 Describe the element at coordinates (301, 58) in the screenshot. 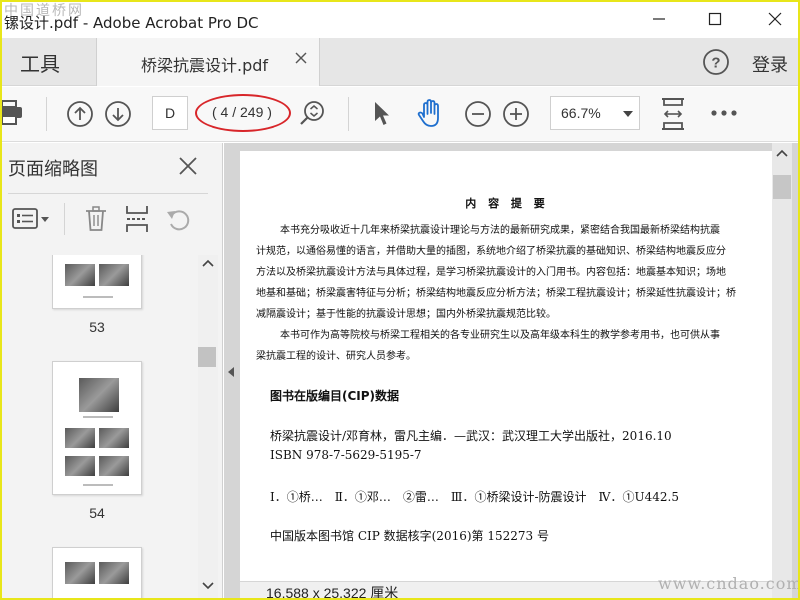

I see `tab-close-icon` at that location.